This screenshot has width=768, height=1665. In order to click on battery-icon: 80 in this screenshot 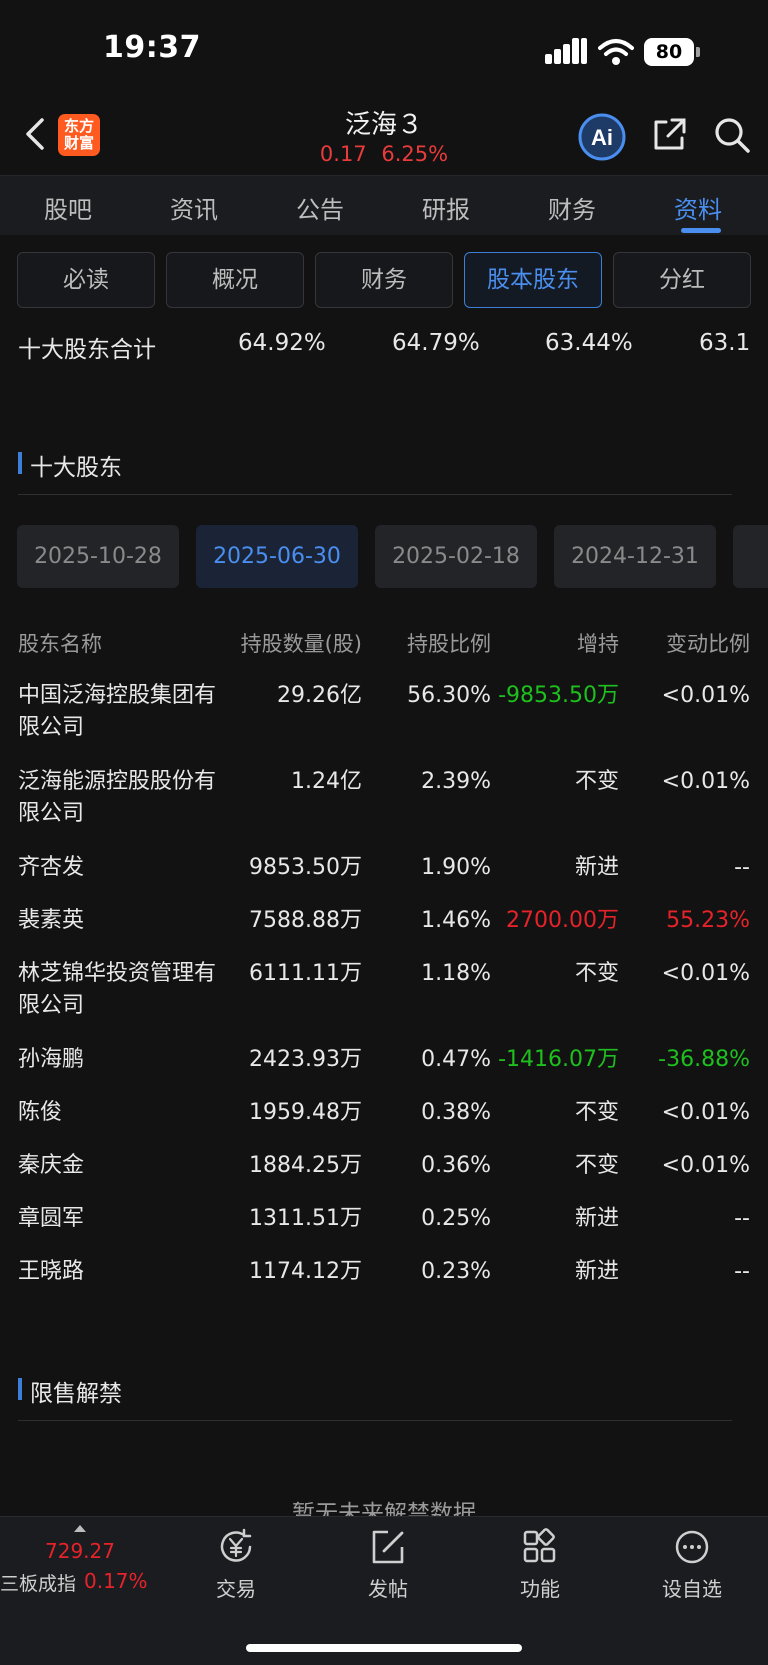, I will do `click(672, 52)`.